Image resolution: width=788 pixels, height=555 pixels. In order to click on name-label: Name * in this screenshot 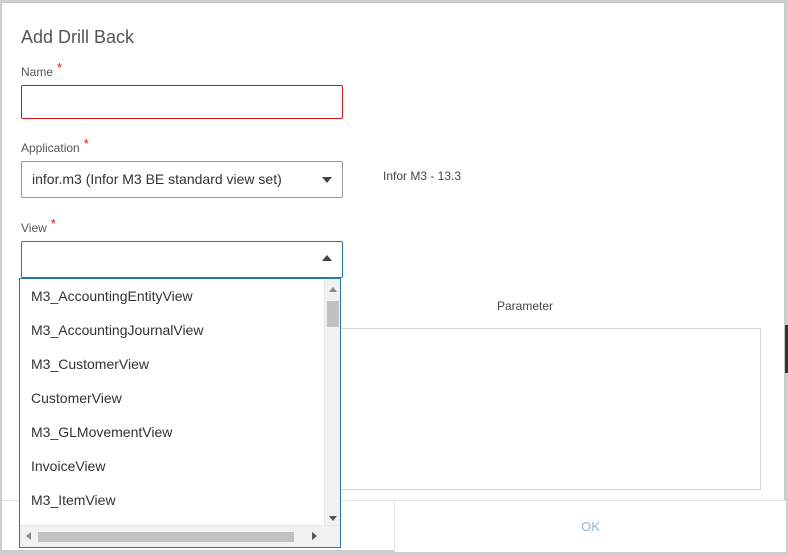, I will do `click(41, 69)`.